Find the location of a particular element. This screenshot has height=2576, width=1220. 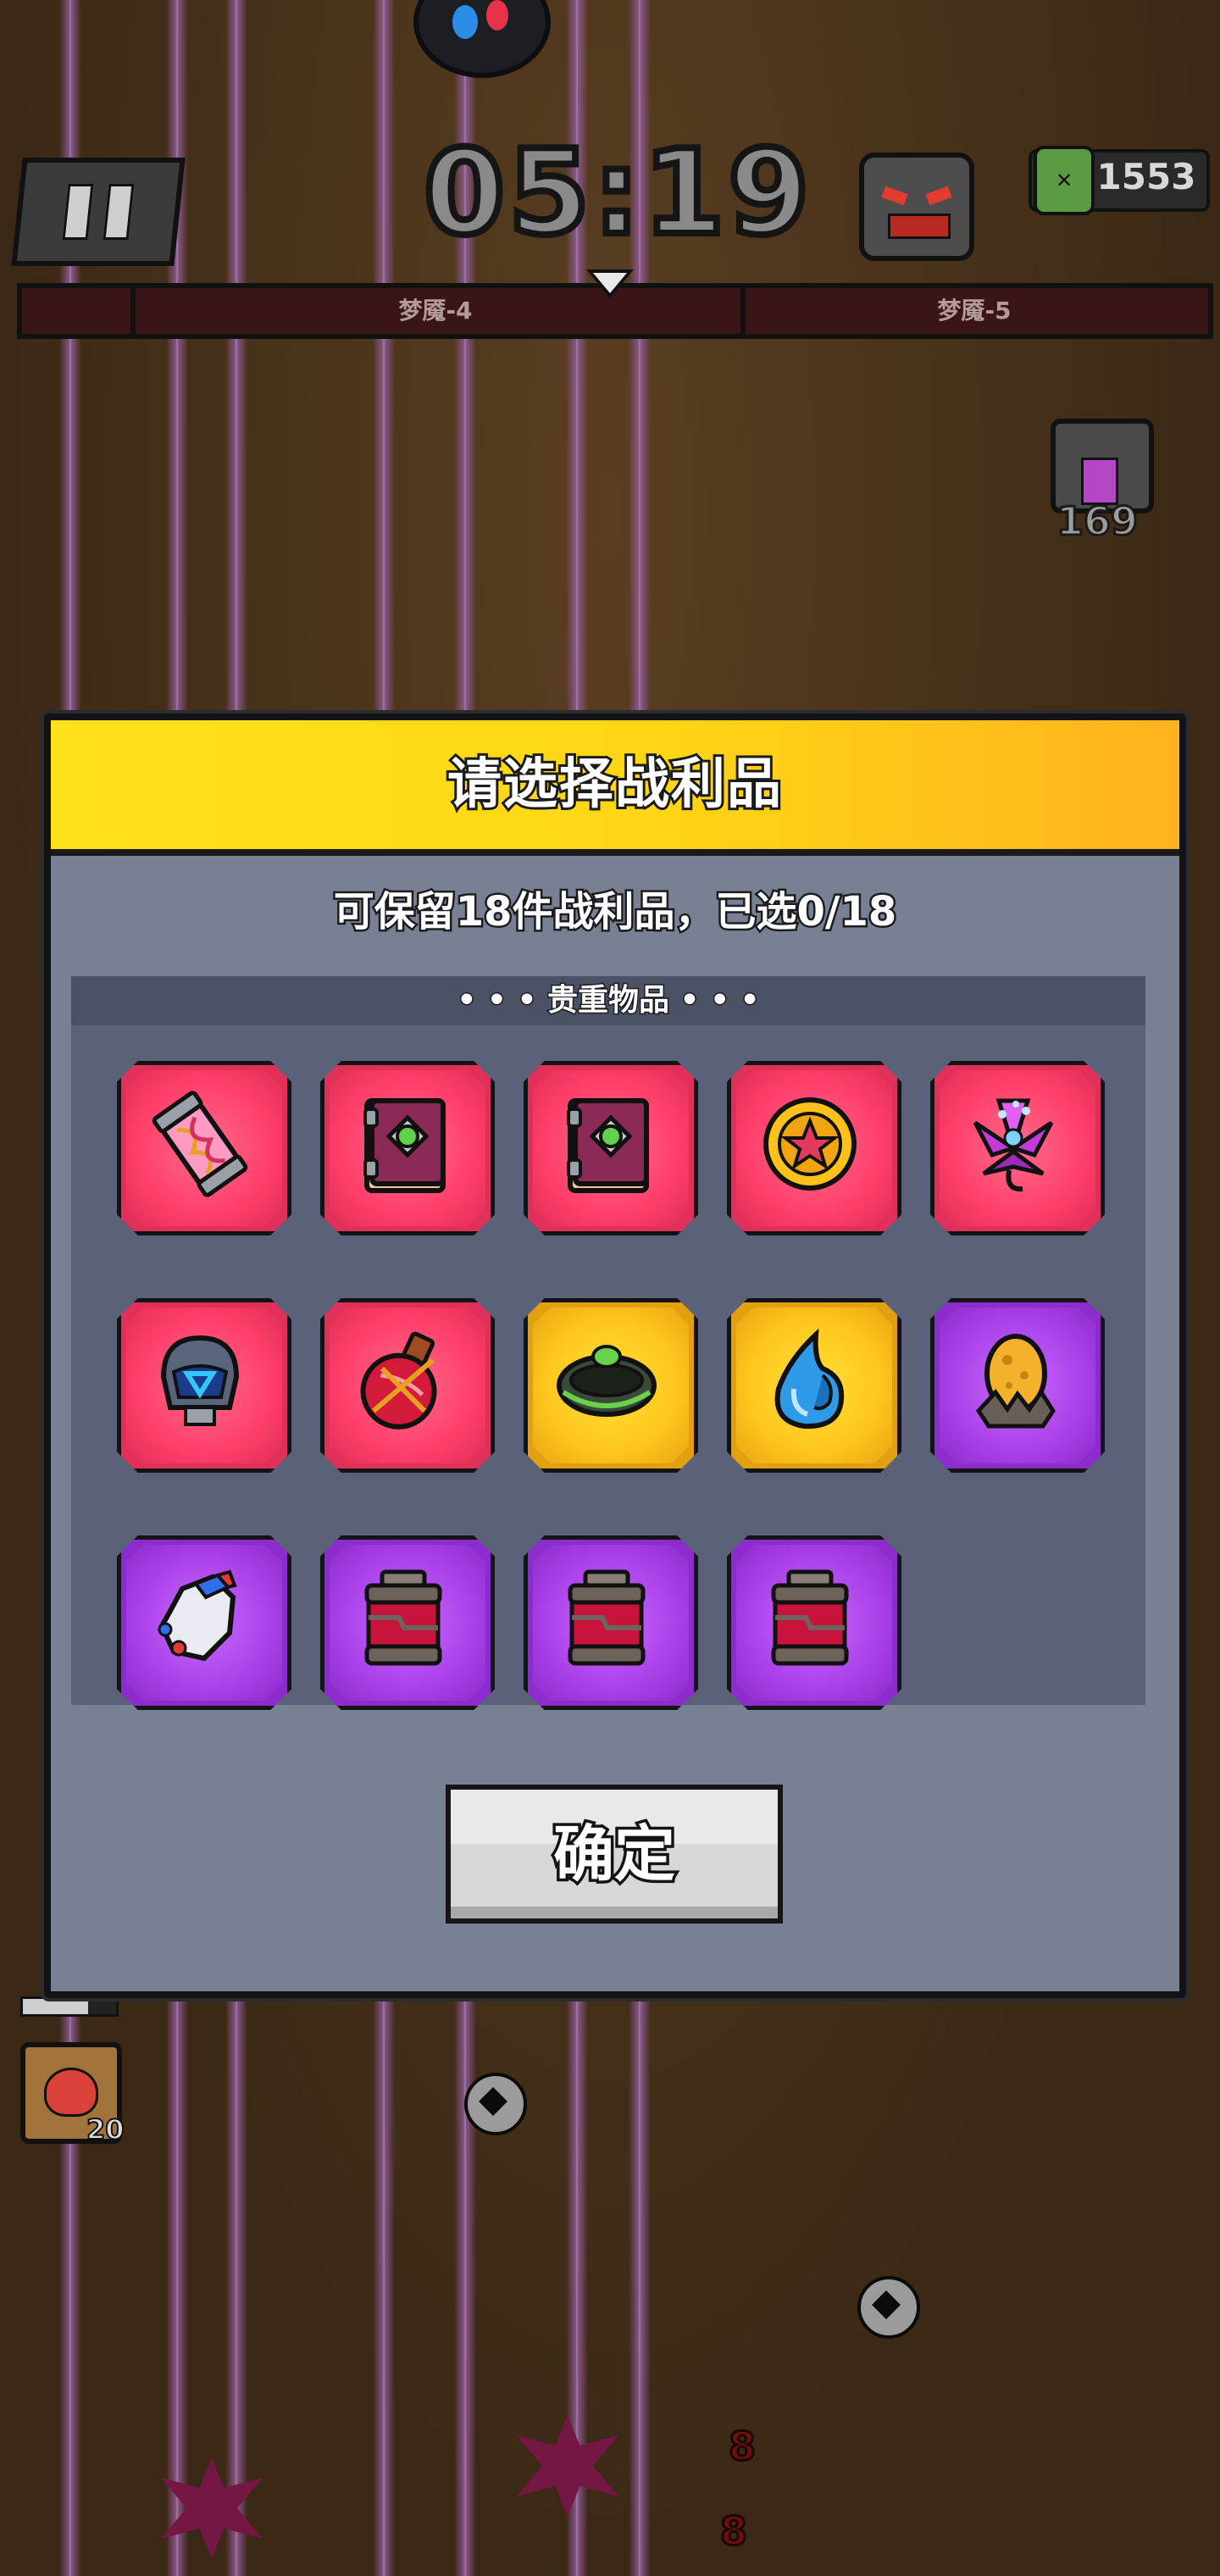

game-timer: 05:19 is located at coordinates (616, 193).